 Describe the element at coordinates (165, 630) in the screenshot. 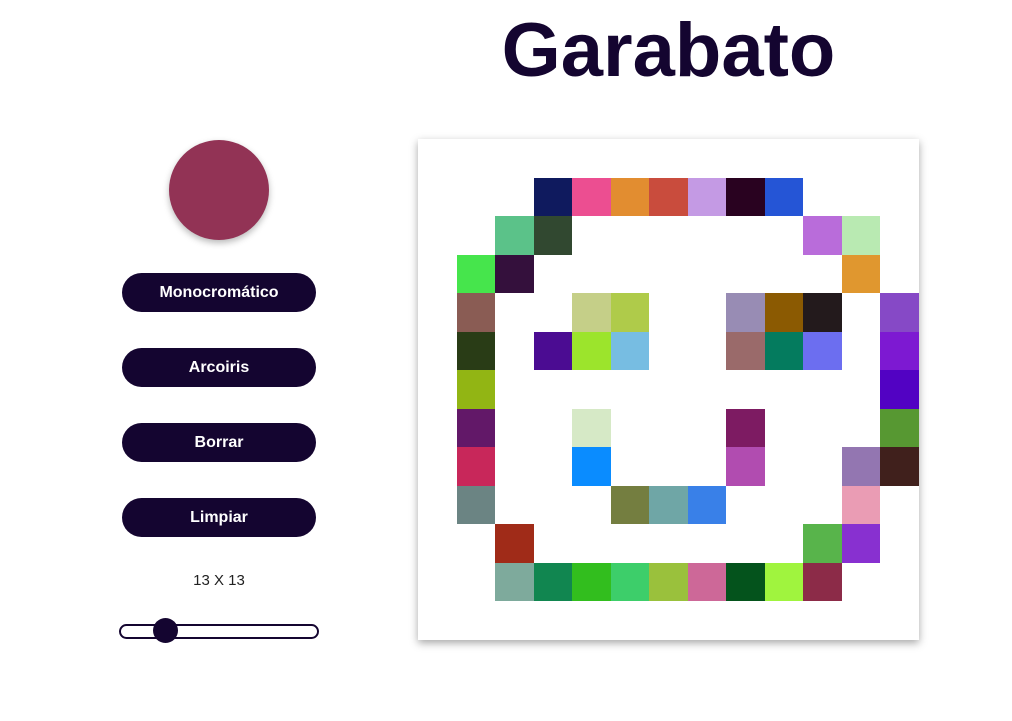

I see `grid-size-slider-thumb` at that location.